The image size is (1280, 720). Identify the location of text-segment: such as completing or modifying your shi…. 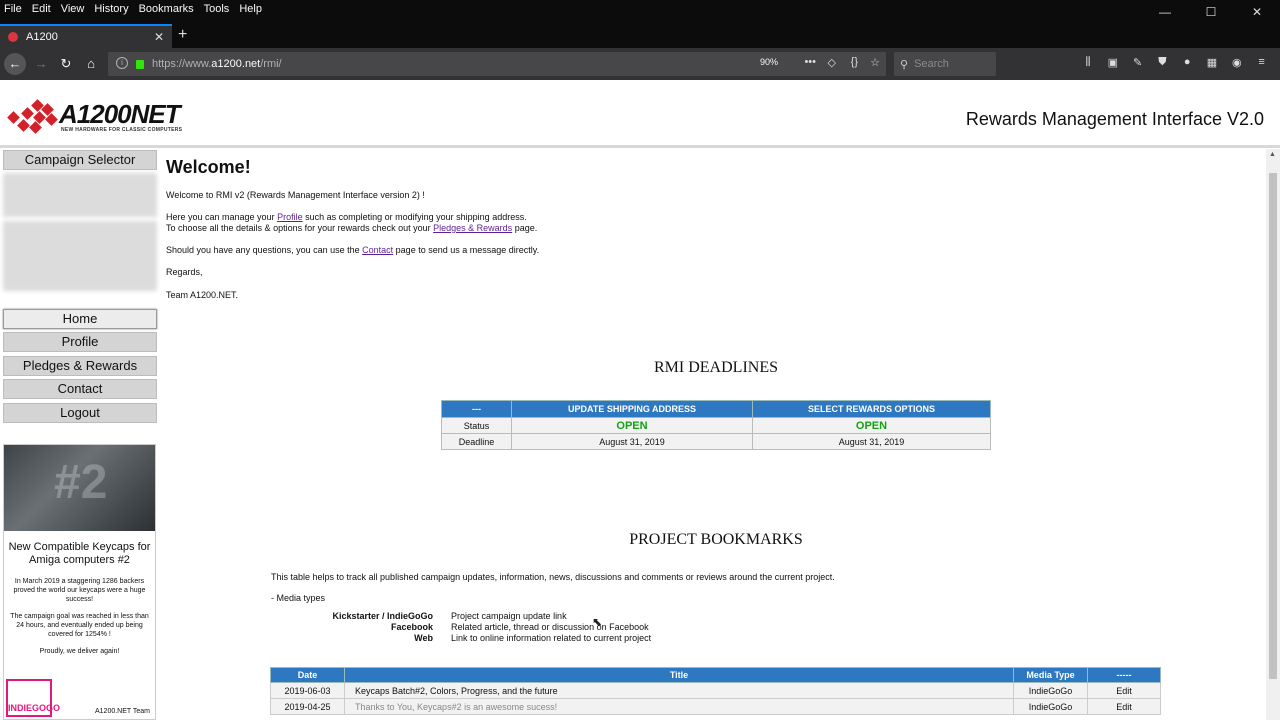
(414, 217).